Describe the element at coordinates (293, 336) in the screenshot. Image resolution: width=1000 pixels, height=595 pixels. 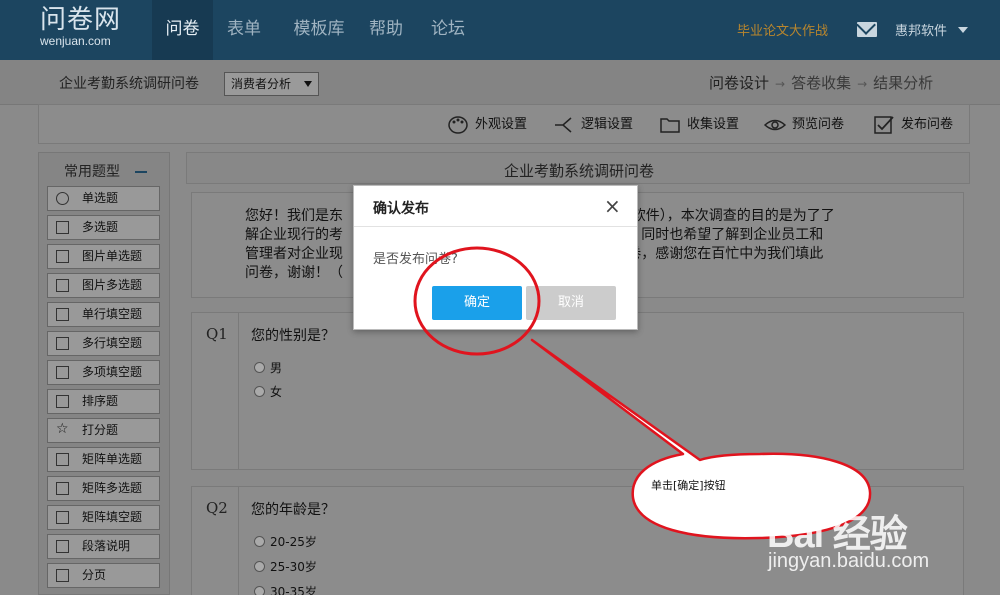
I see `question-title: 您的性别是？` at that location.